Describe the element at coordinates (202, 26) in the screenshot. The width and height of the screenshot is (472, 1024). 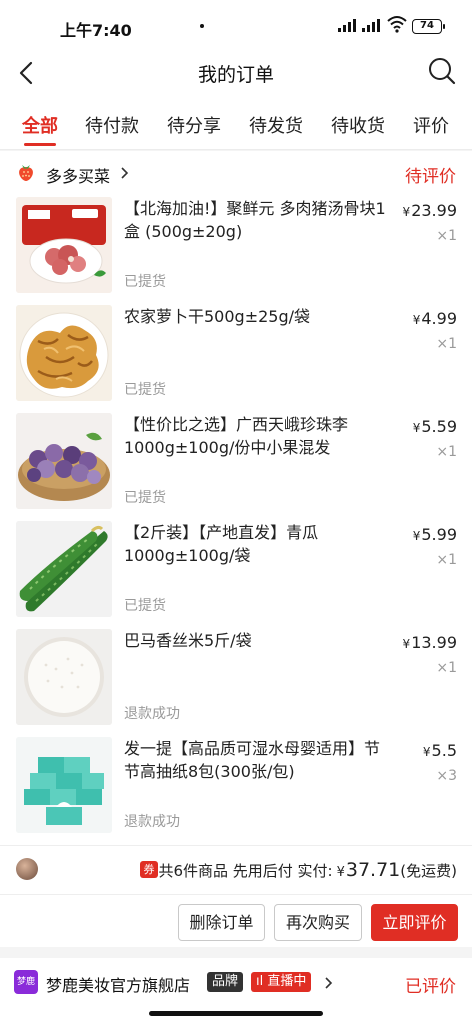
I see `notification-dot` at that location.